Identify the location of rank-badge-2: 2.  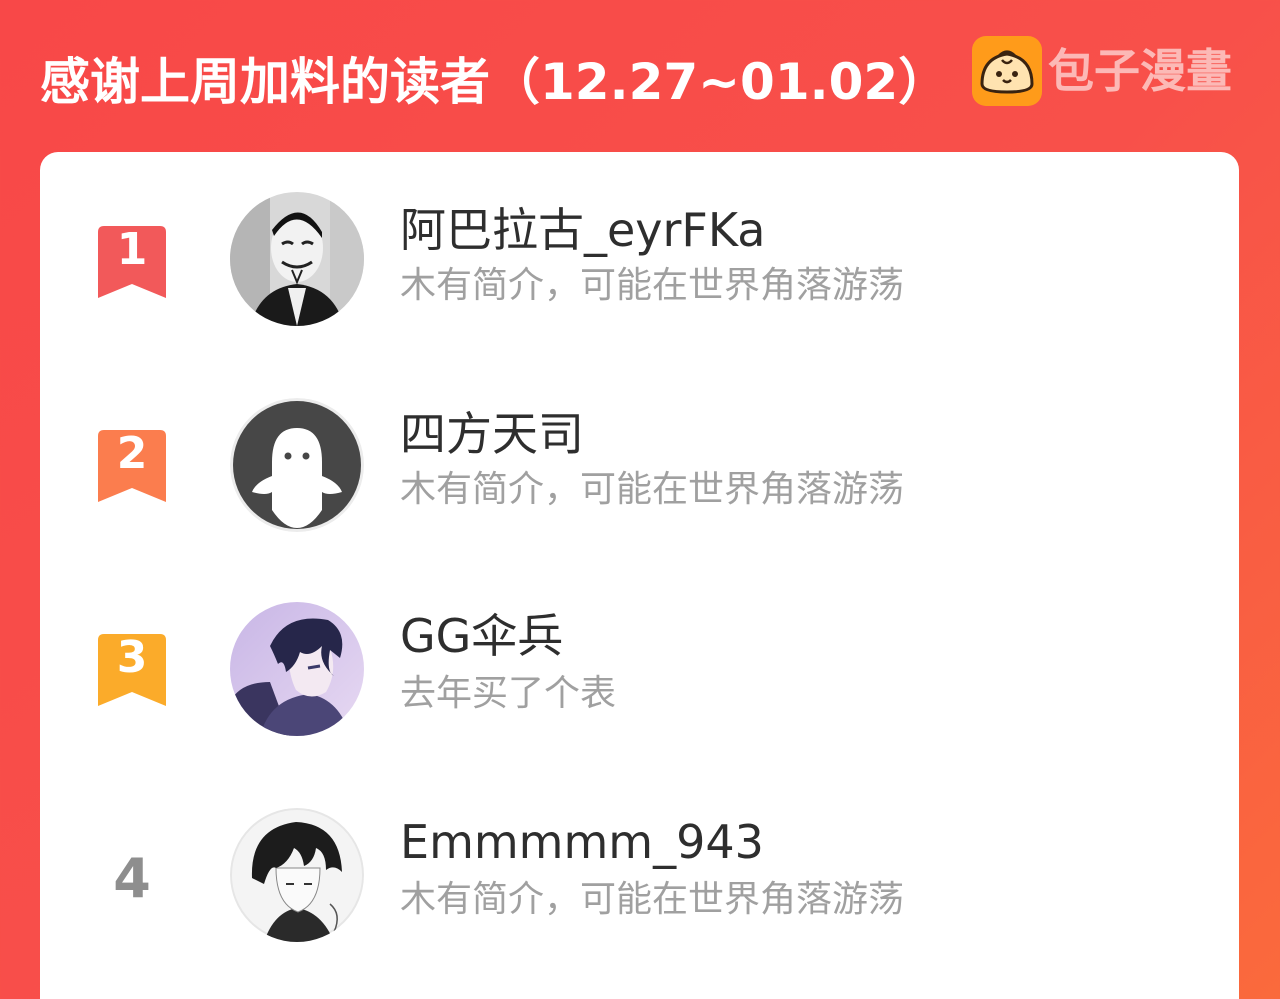
(132, 465).